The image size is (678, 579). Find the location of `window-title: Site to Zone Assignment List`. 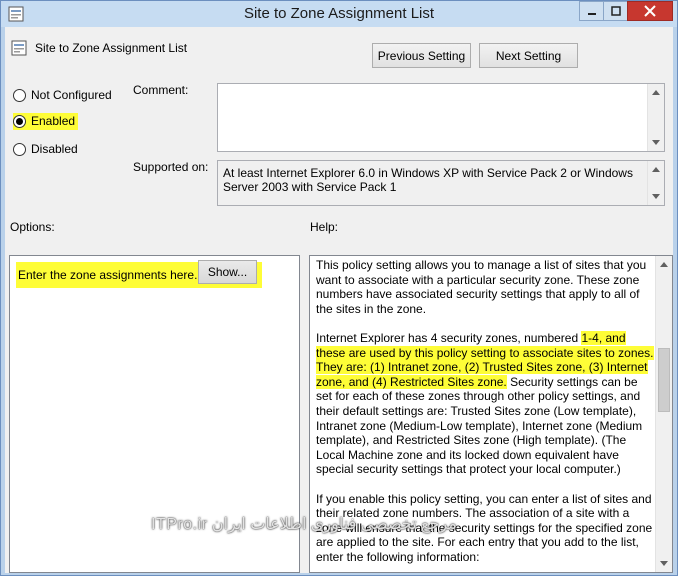

window-title: Site to Zone Assignment List is located at coordinates (339, 13).